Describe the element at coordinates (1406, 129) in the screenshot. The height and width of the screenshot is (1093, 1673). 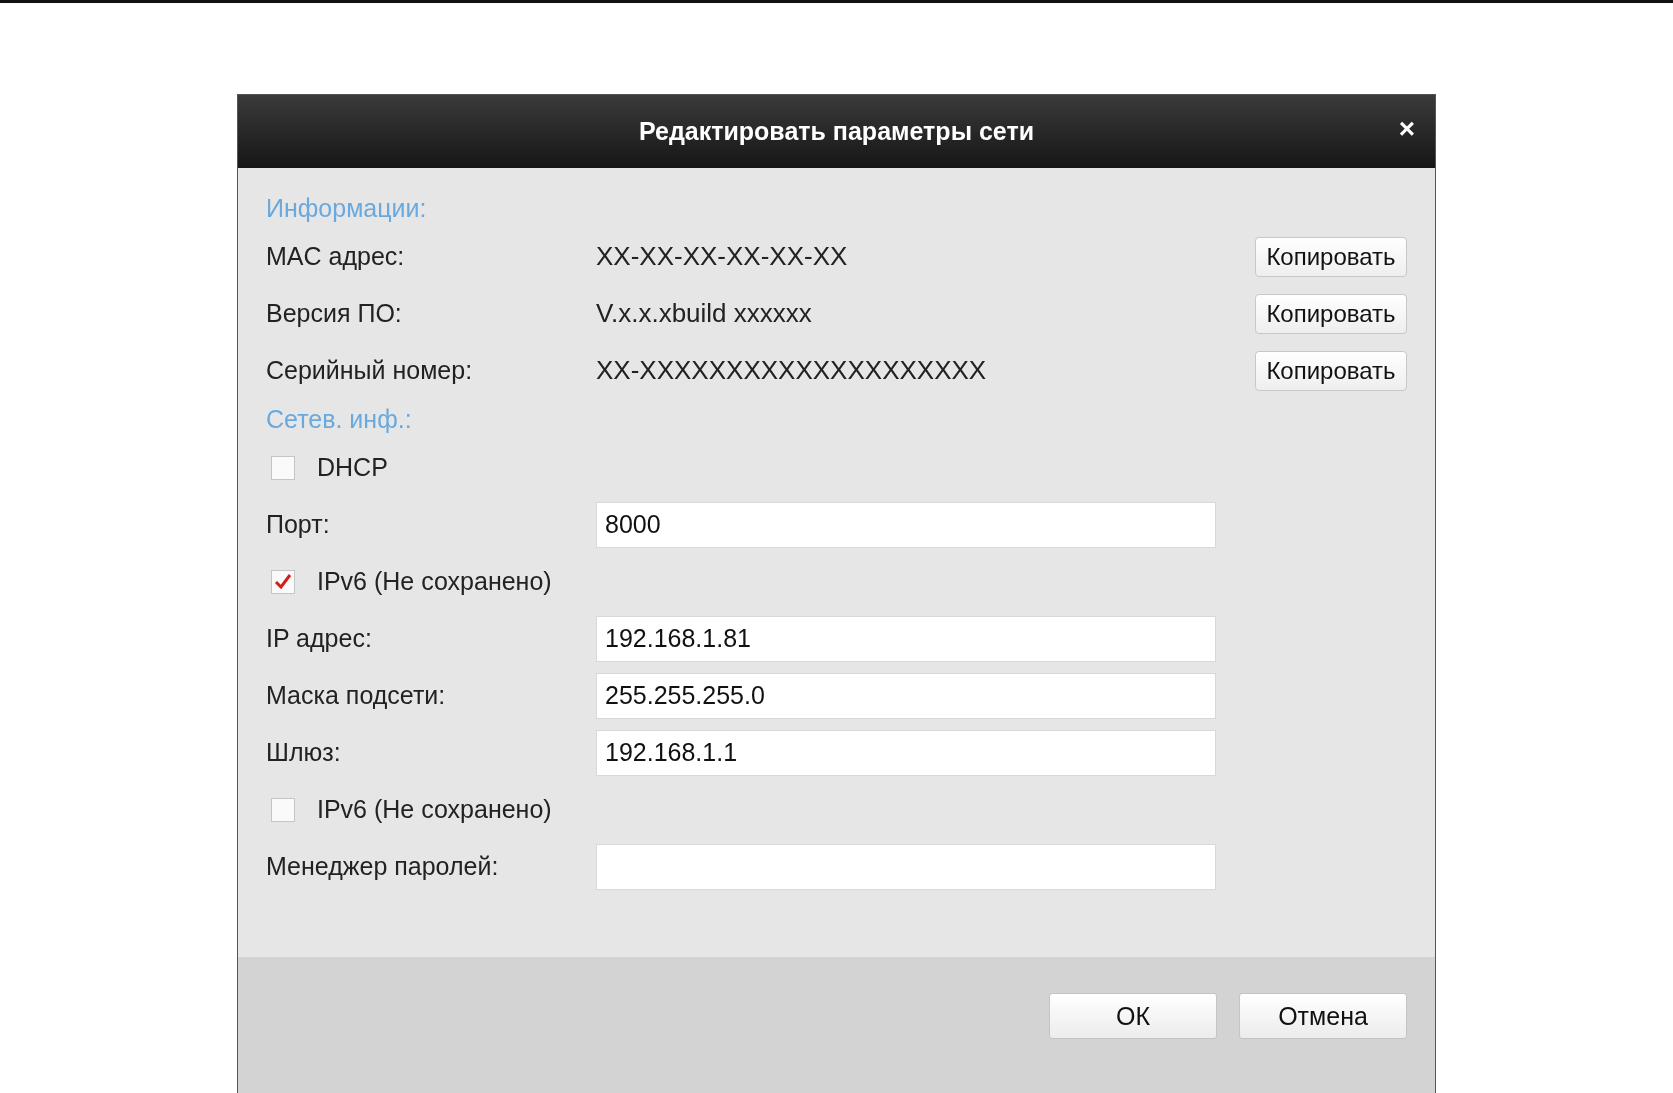
I see `close-button: ×` at that location.